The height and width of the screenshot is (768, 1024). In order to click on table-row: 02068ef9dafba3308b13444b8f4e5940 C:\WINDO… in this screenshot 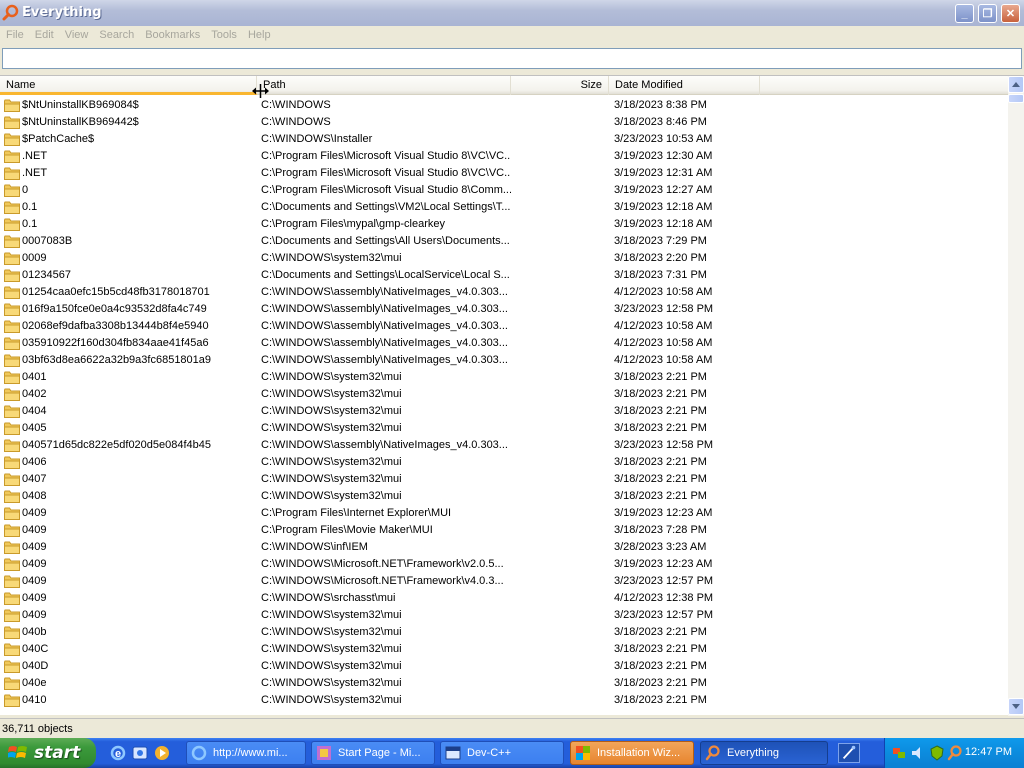, I will do `click(504, 326)`.